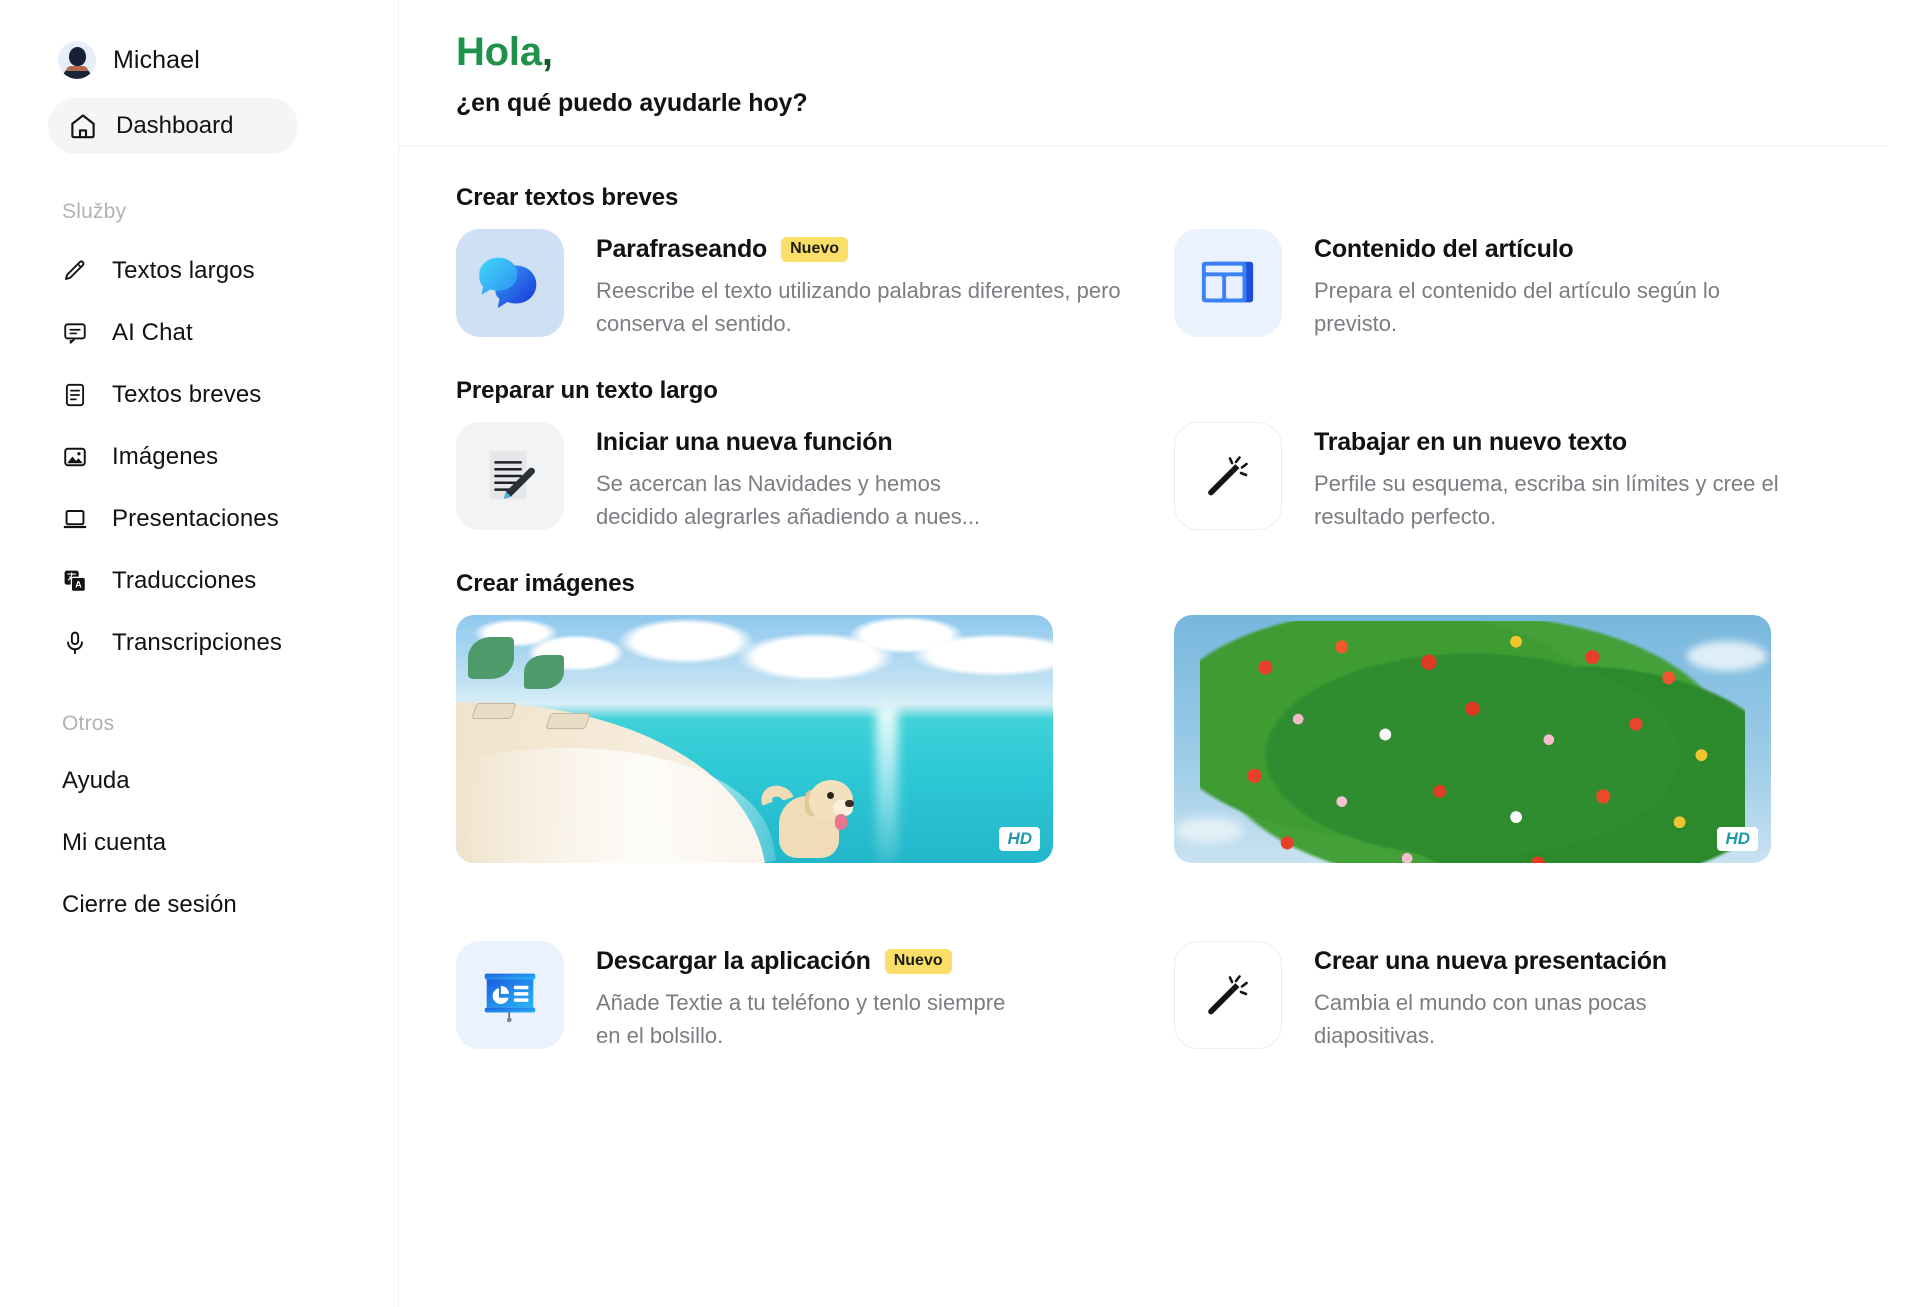 The width and height of the screenshot is (1920, 1307). Describe the element at coordinates (754, 739) in the screenshot. I see `generated-image-beach: HD` at that location.